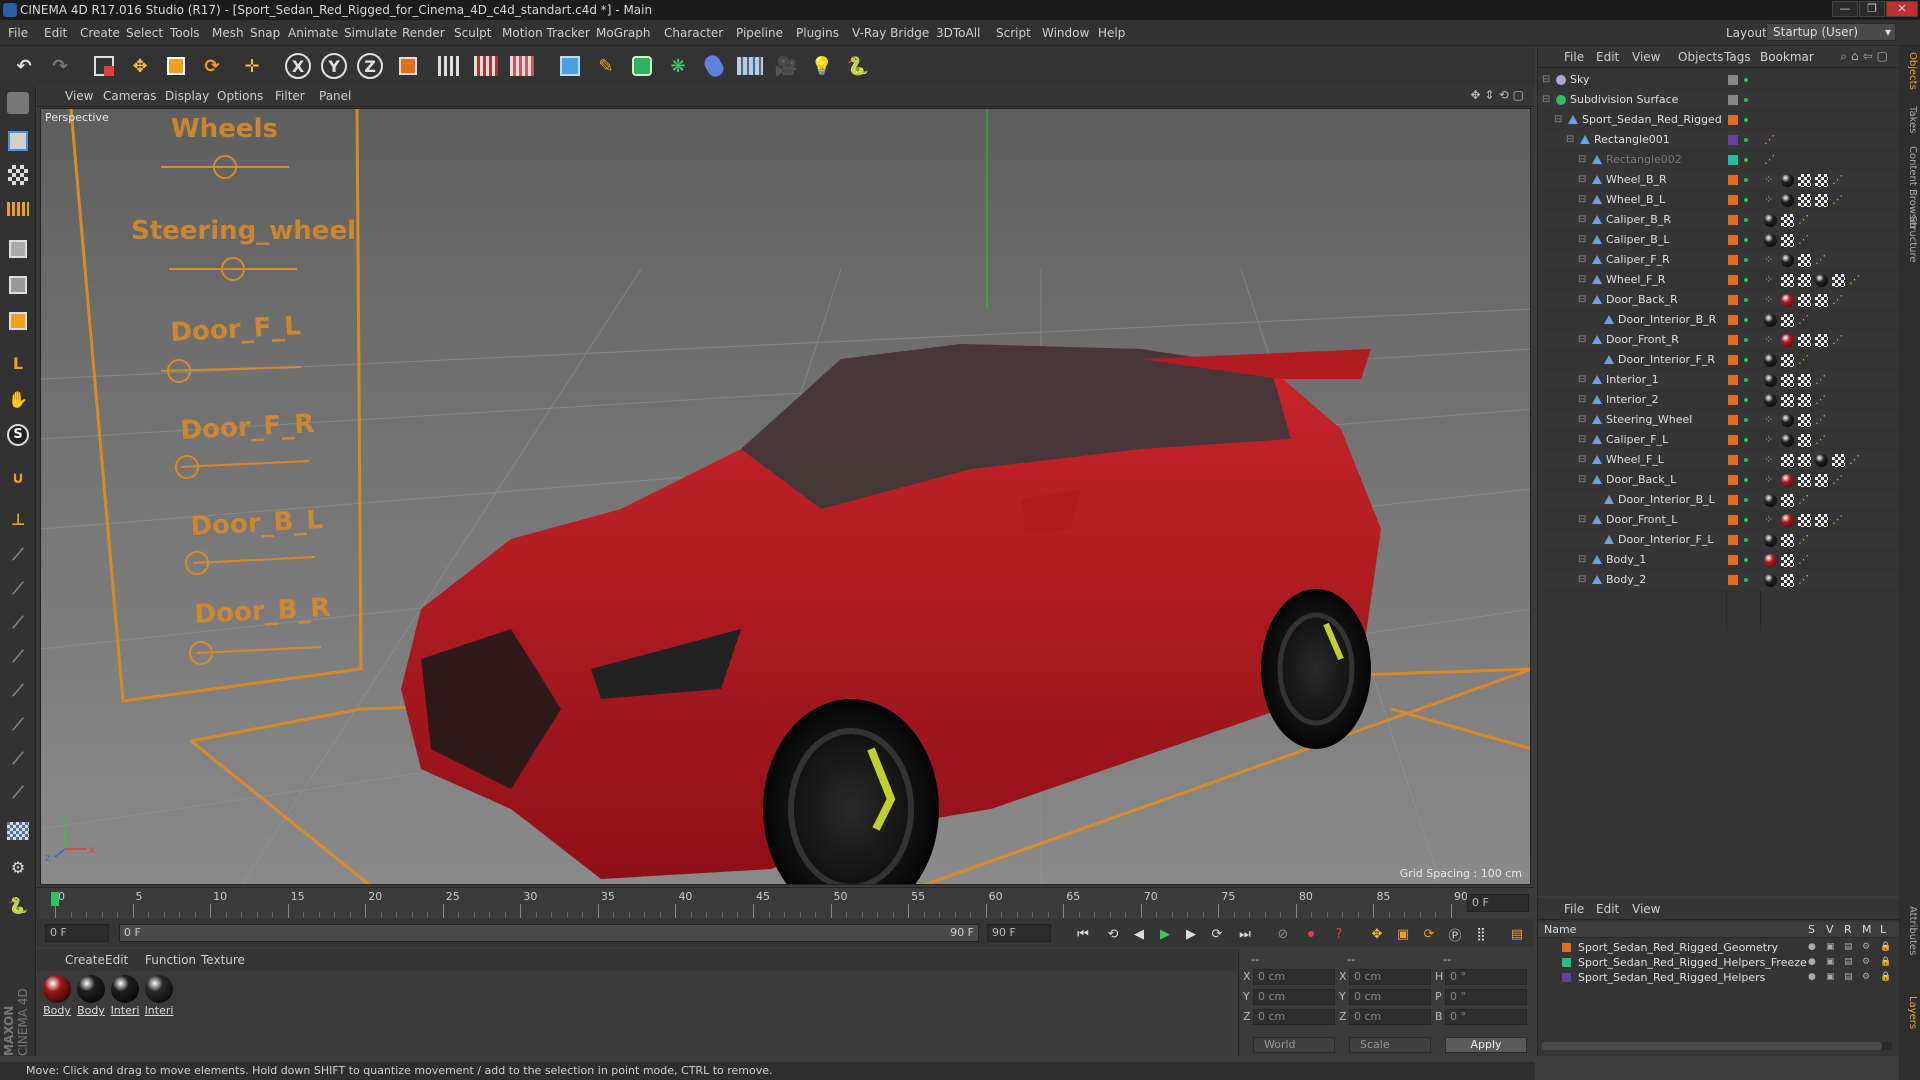  I want to click on workplane-icon, so click(18, 209).